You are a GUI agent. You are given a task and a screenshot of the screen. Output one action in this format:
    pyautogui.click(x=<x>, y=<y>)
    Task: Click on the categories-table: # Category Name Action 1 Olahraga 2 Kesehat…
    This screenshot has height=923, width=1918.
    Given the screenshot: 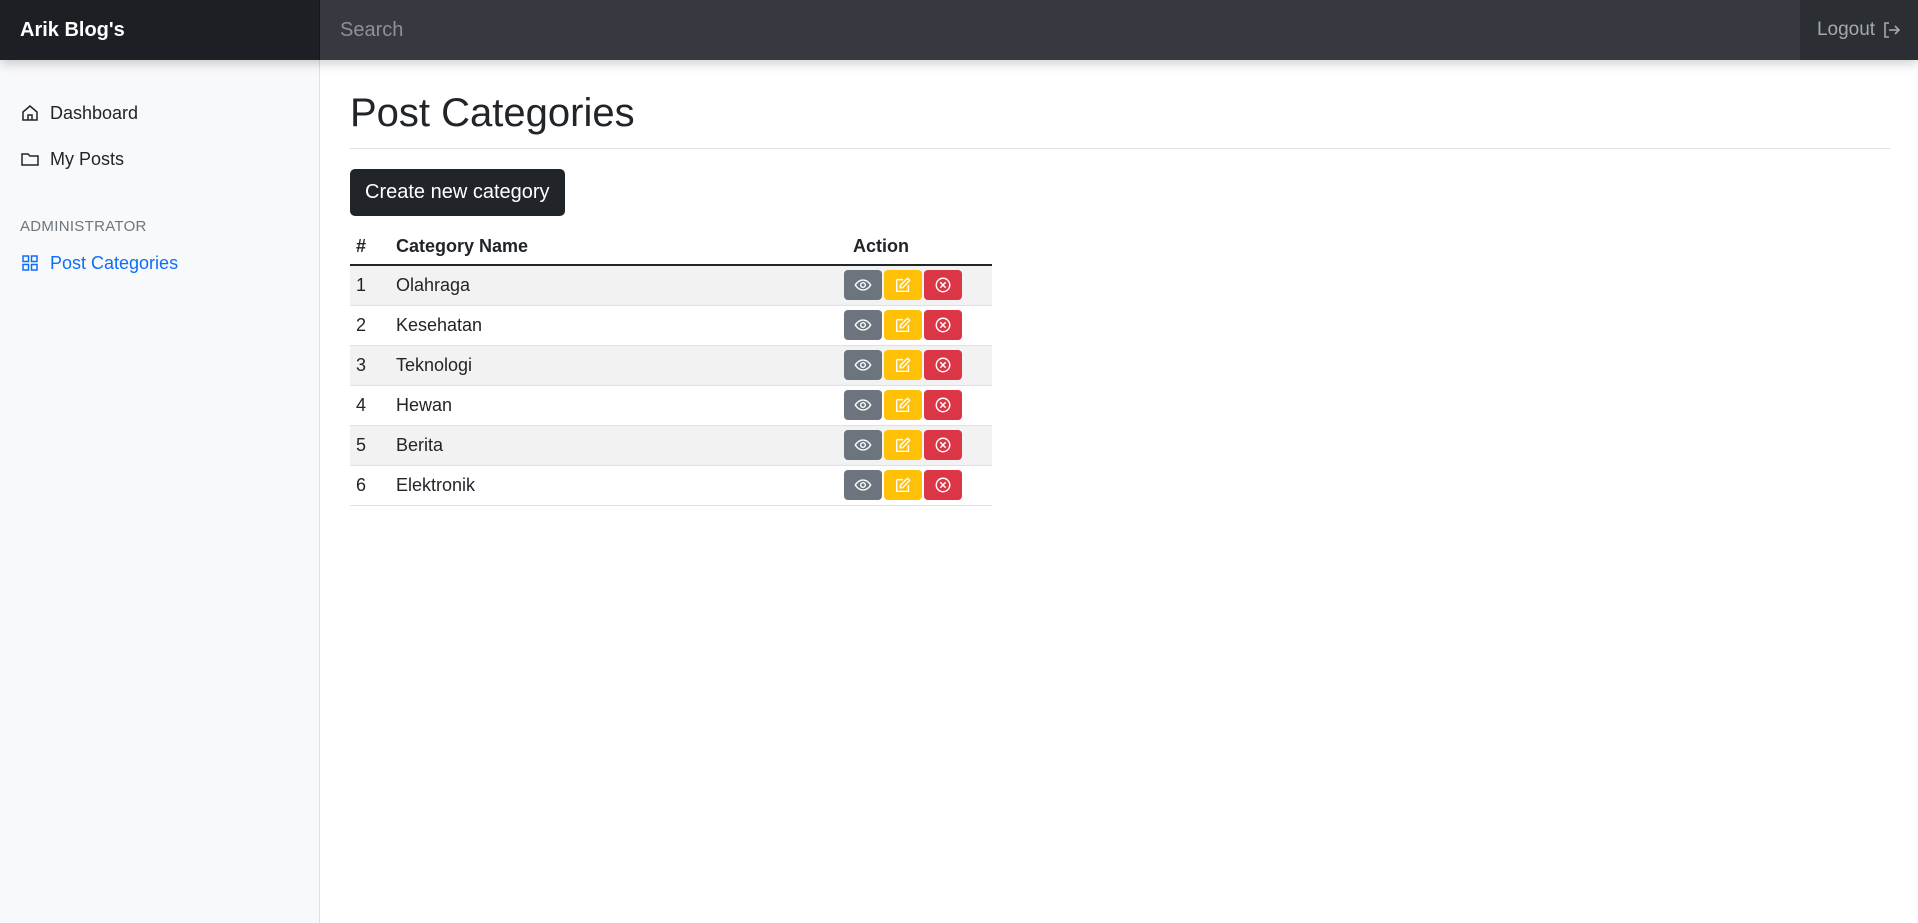 What is the action you would take?
    pyautogui.click(x=671, y=367)
    